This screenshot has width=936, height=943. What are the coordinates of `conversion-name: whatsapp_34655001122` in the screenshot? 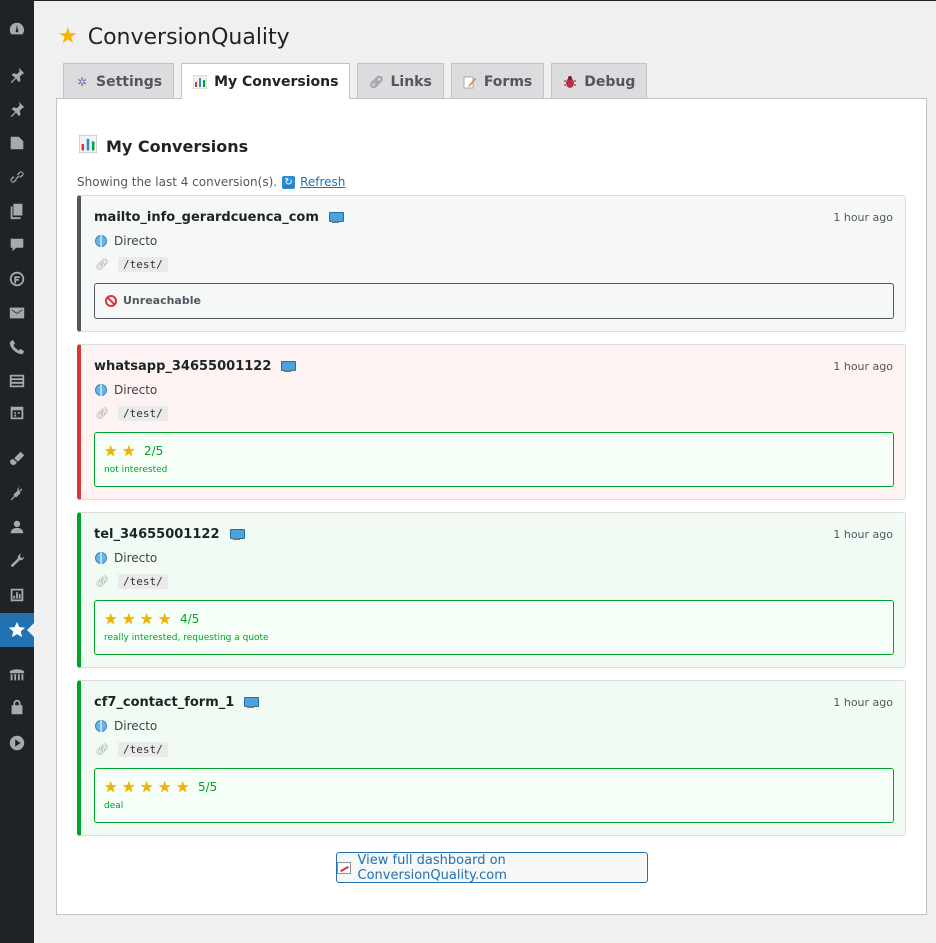 It's located at (195, 366).